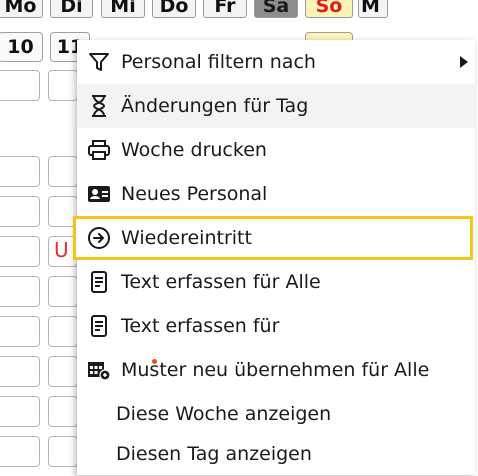  What do you see at coordinates (71, 9) in the screenshot?
I see `weekday-header-tuesday: Di` at bounding box center [71, 9].